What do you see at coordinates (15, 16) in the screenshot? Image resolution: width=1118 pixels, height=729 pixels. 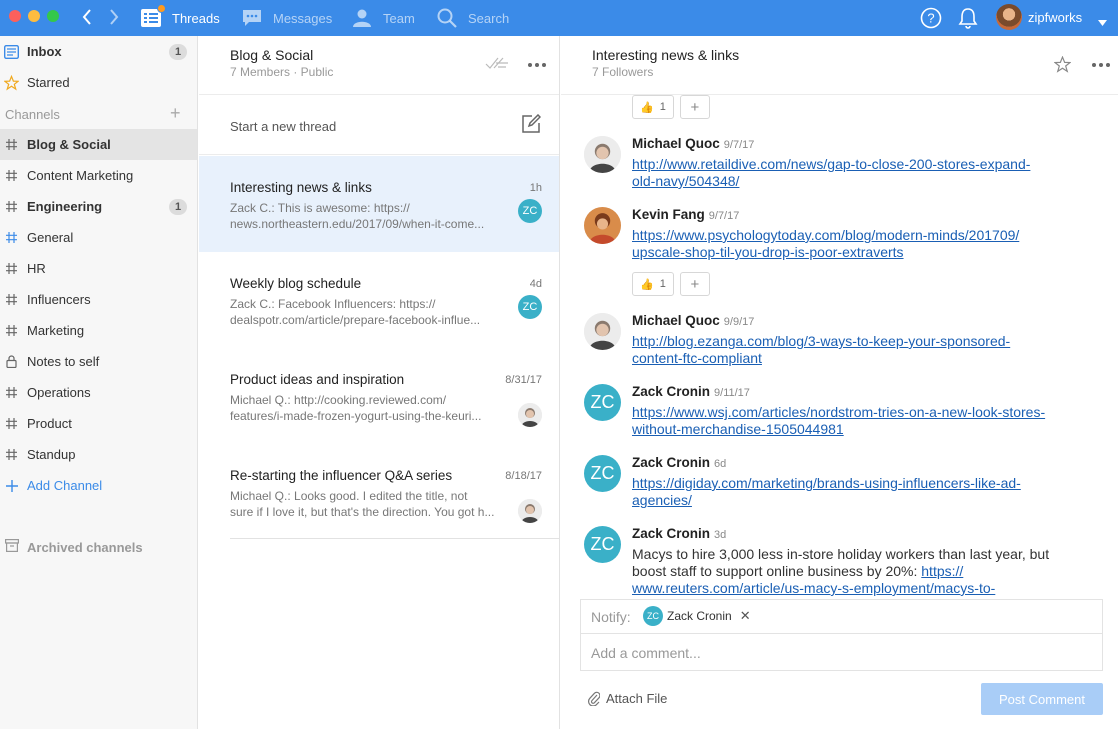 I see `window-close-button` at bounding box center [15, 16].